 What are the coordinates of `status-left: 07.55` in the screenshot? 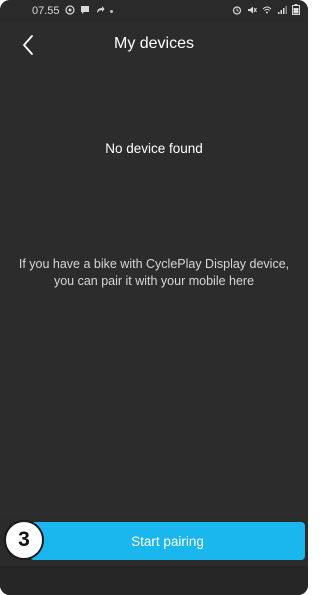 It's located at (72, 11).